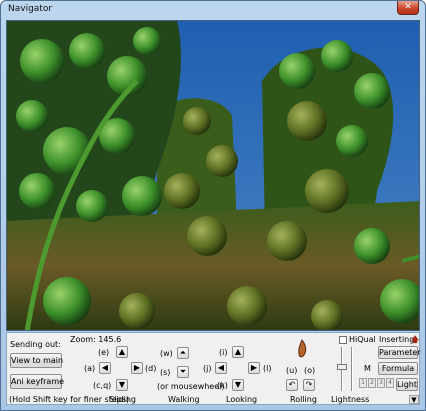 The image size is (426, 411). Describe the element at coordinates (104, 352) in the screenshot. I see `sliding-up-key: (e)` at that location.